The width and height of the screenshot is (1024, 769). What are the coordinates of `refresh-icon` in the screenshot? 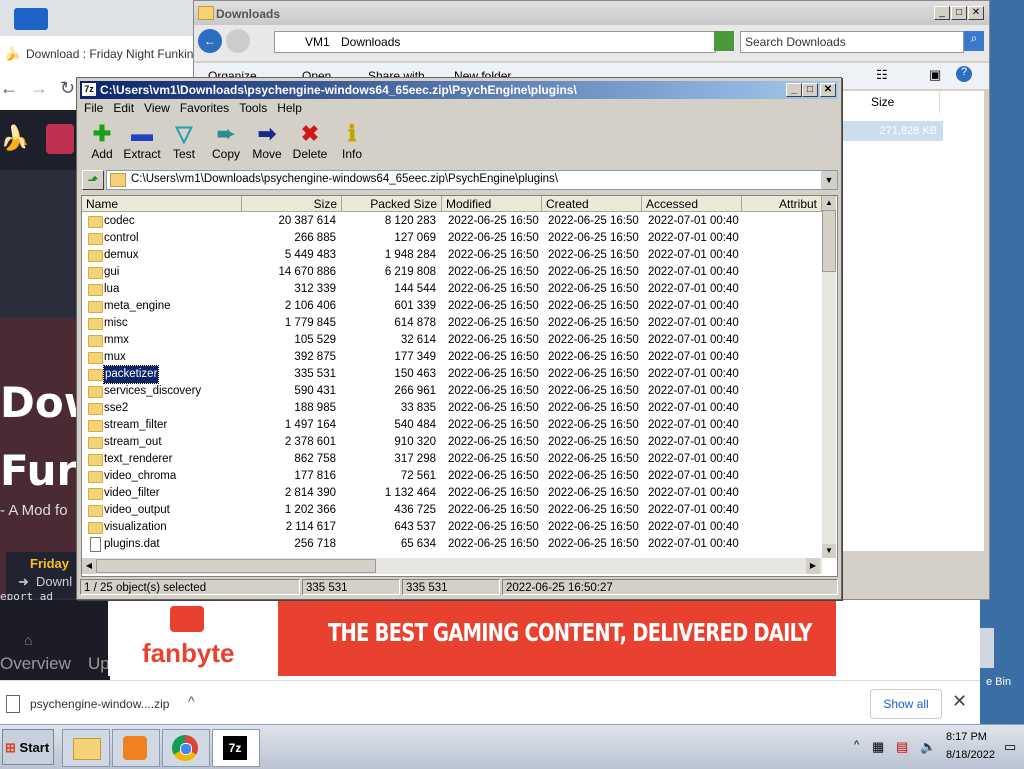 It's located at (724, 41).